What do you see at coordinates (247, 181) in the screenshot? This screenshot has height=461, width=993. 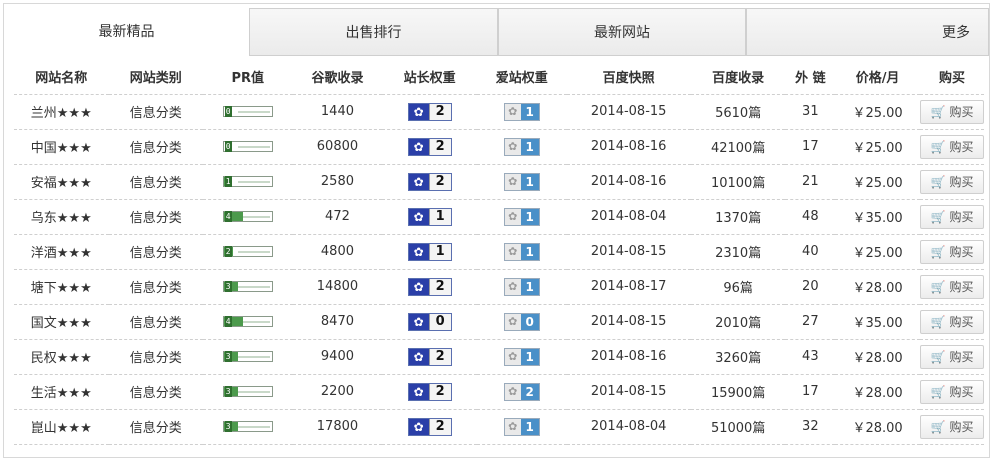 I see `pr-badge: 1` at bounding box center [247, 181].